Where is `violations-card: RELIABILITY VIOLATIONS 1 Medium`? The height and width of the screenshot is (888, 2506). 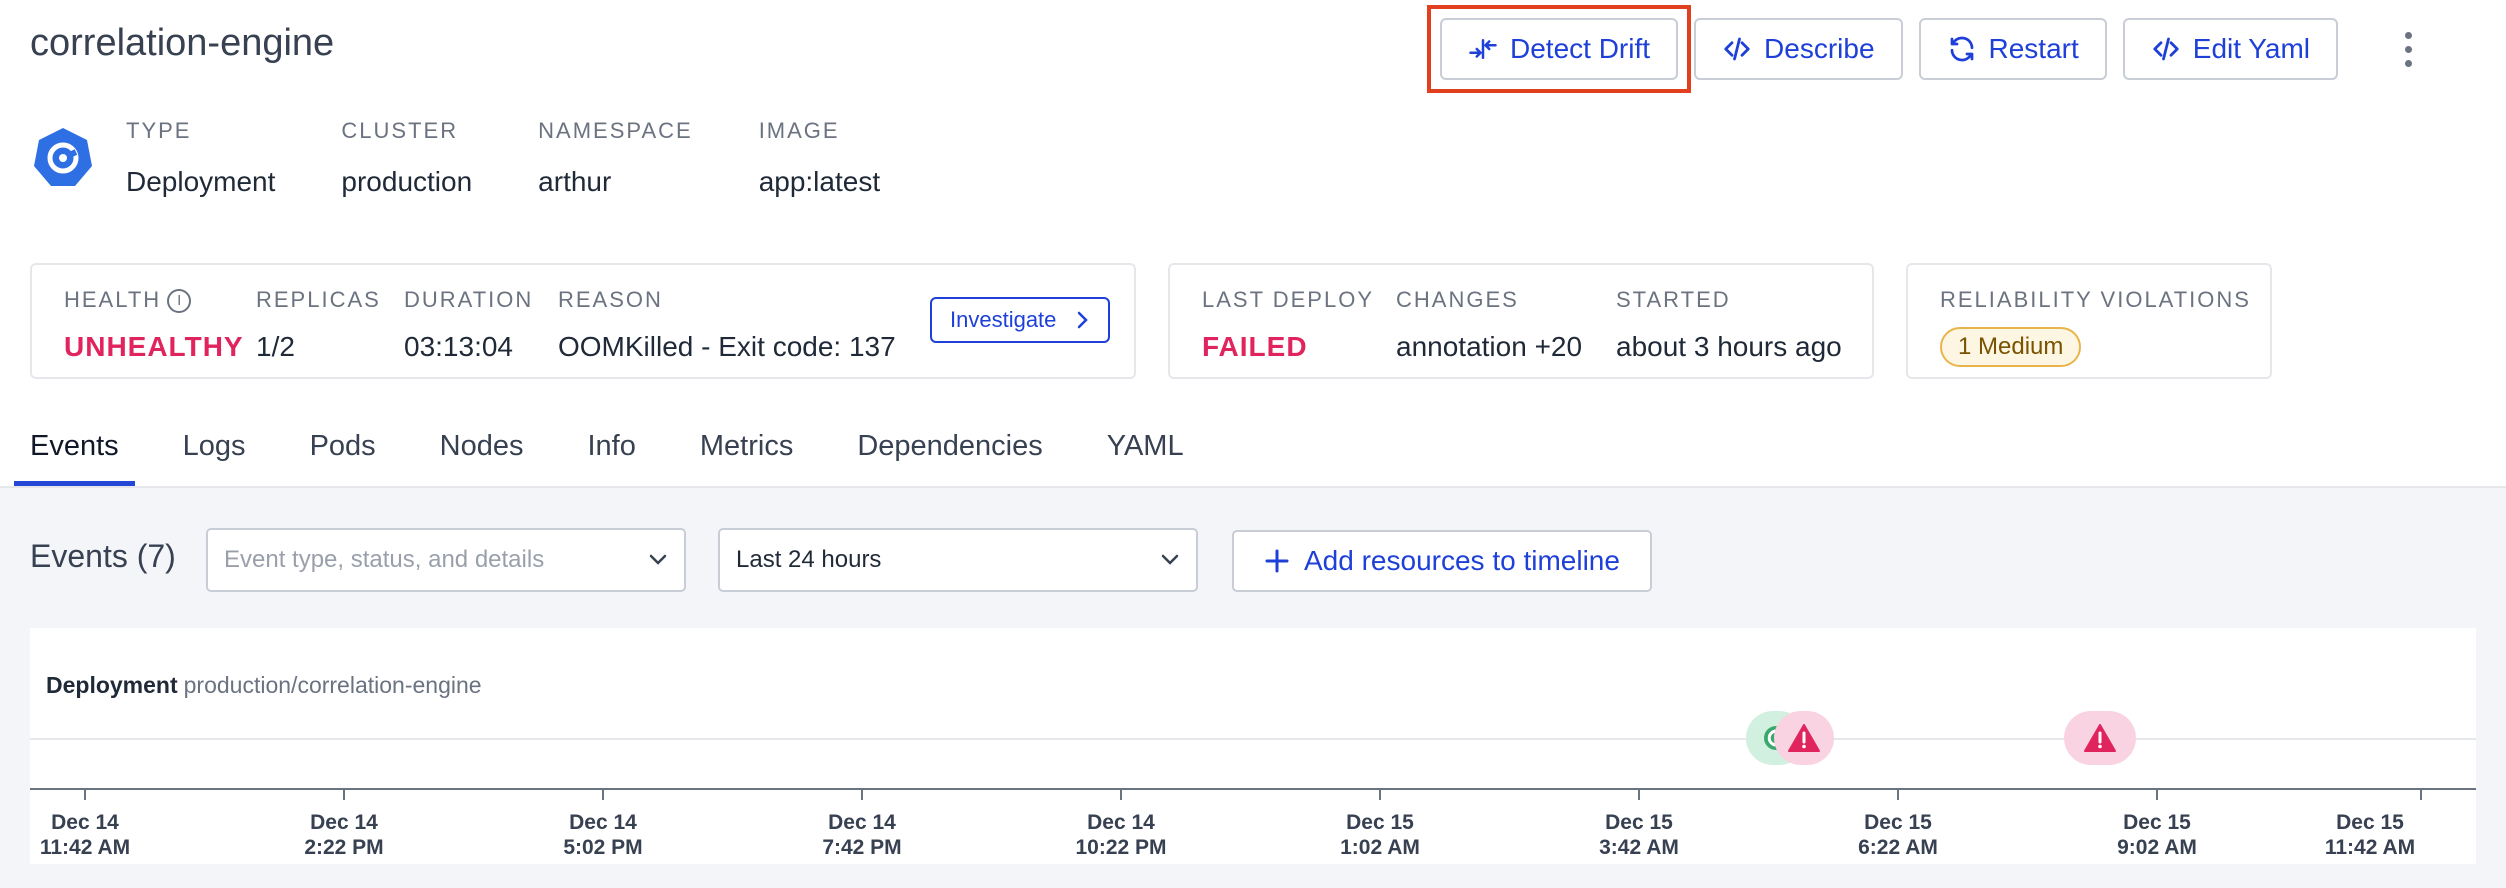 violations-card: RELIABILITY VIOLATIONS 1 Medium is located at coordinates (2089, 321).